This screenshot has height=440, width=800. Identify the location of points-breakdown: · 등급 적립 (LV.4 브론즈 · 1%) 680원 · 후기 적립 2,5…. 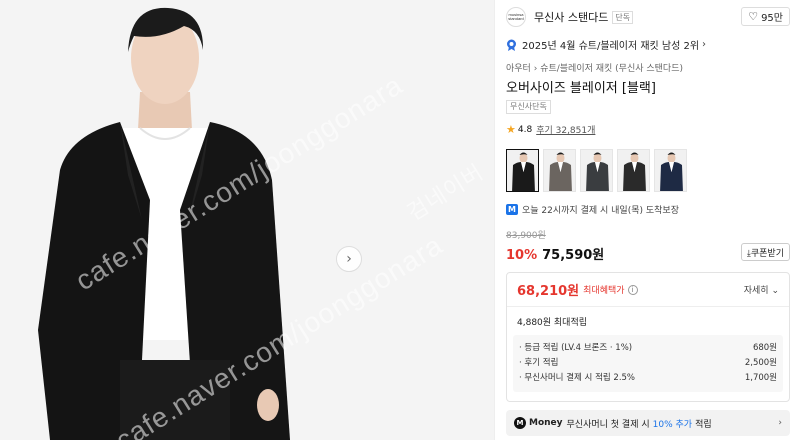
(648, 363).